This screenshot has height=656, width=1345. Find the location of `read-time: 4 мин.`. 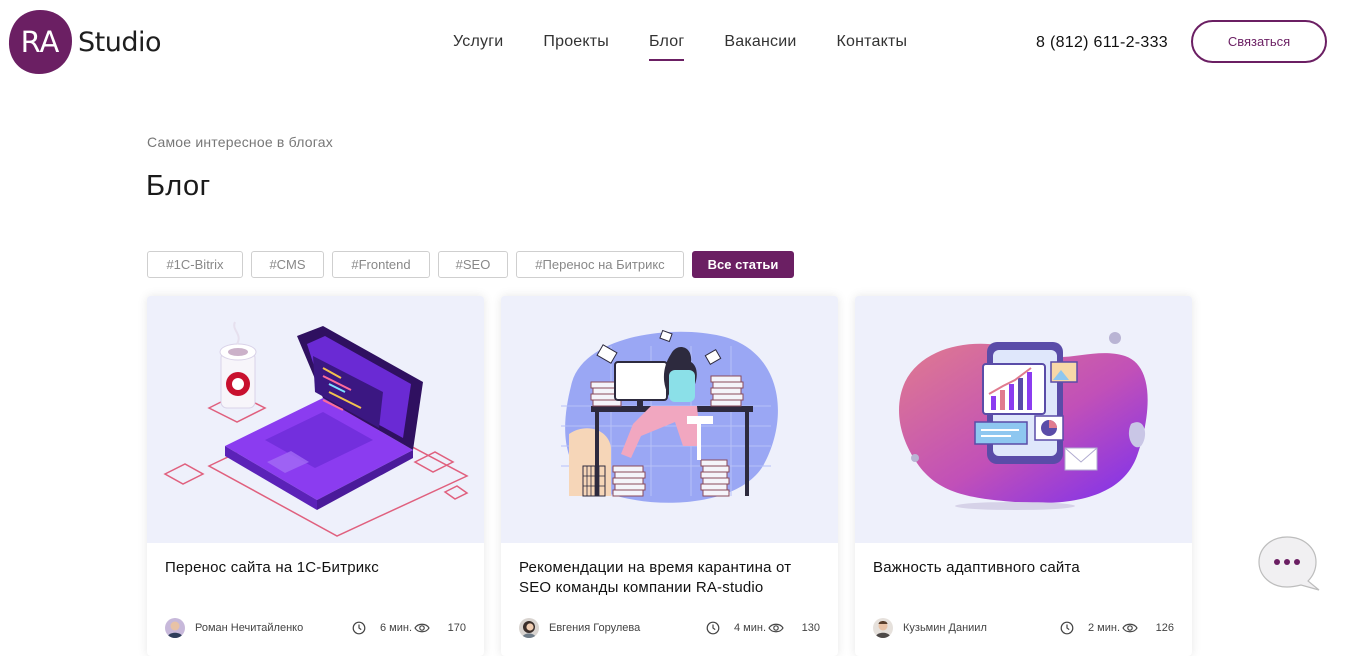

read-time: 4 мин. is located at coordinates (749, 628).